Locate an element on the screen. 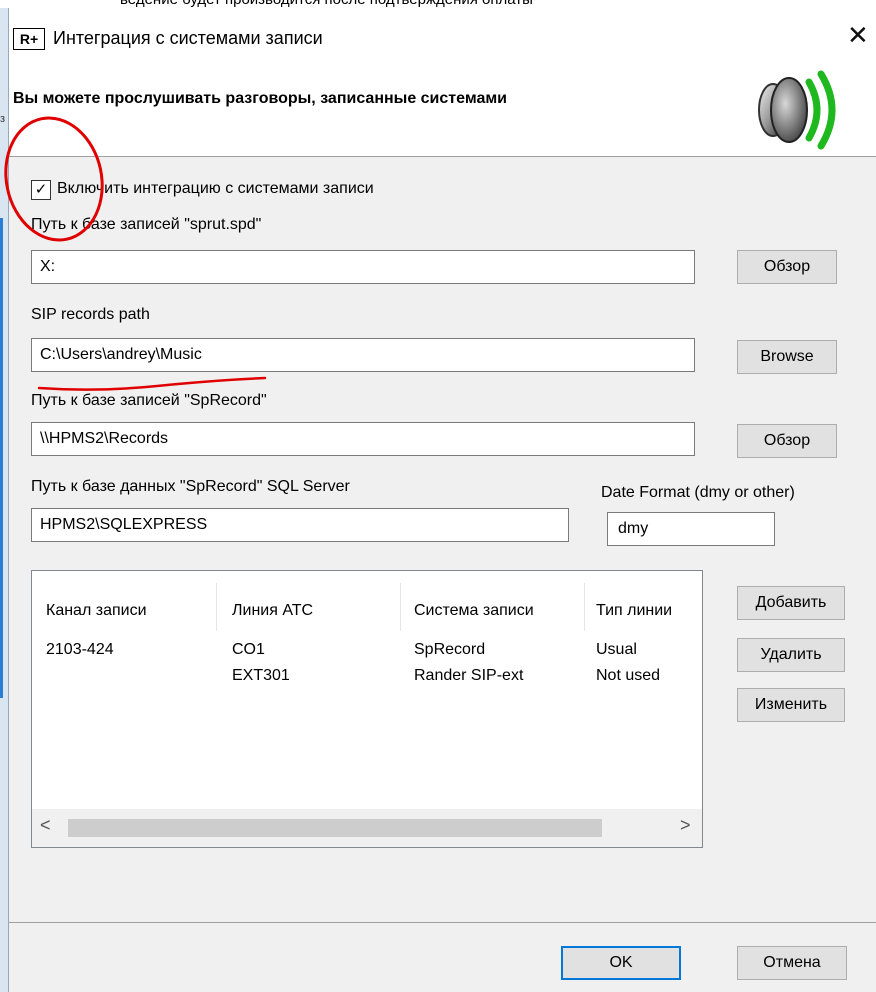  sprut-path-field: X: is located at coordinates (363, 267).